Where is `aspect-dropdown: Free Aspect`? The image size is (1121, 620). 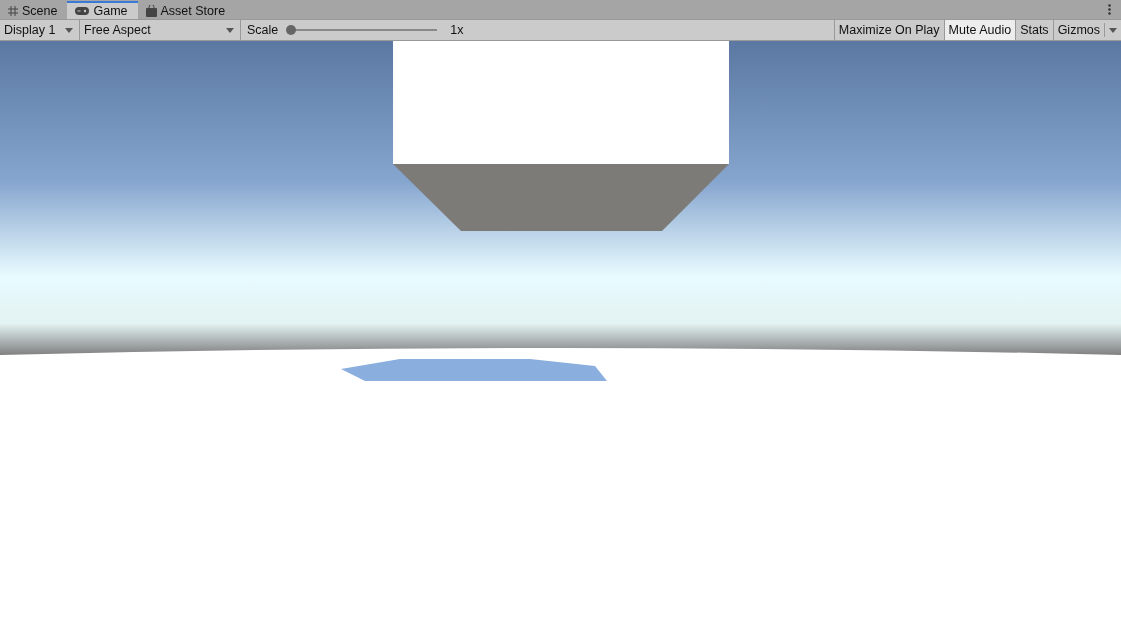 aspect-dropdown: Free Aspect is located at coordinates (160, 30).